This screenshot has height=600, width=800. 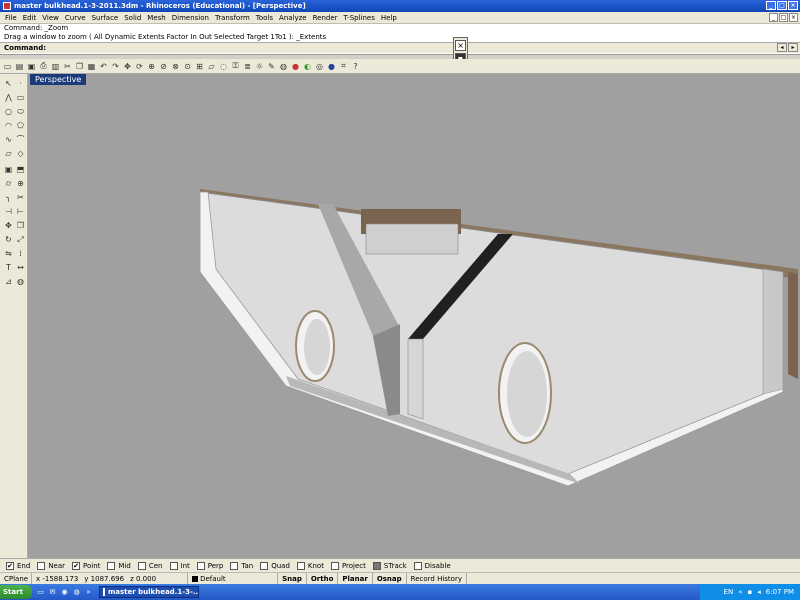 What do you see at coordinates (20, 253) in the screenshot?
I see `array-icon: ⁞` at bounding box center [20, 253].